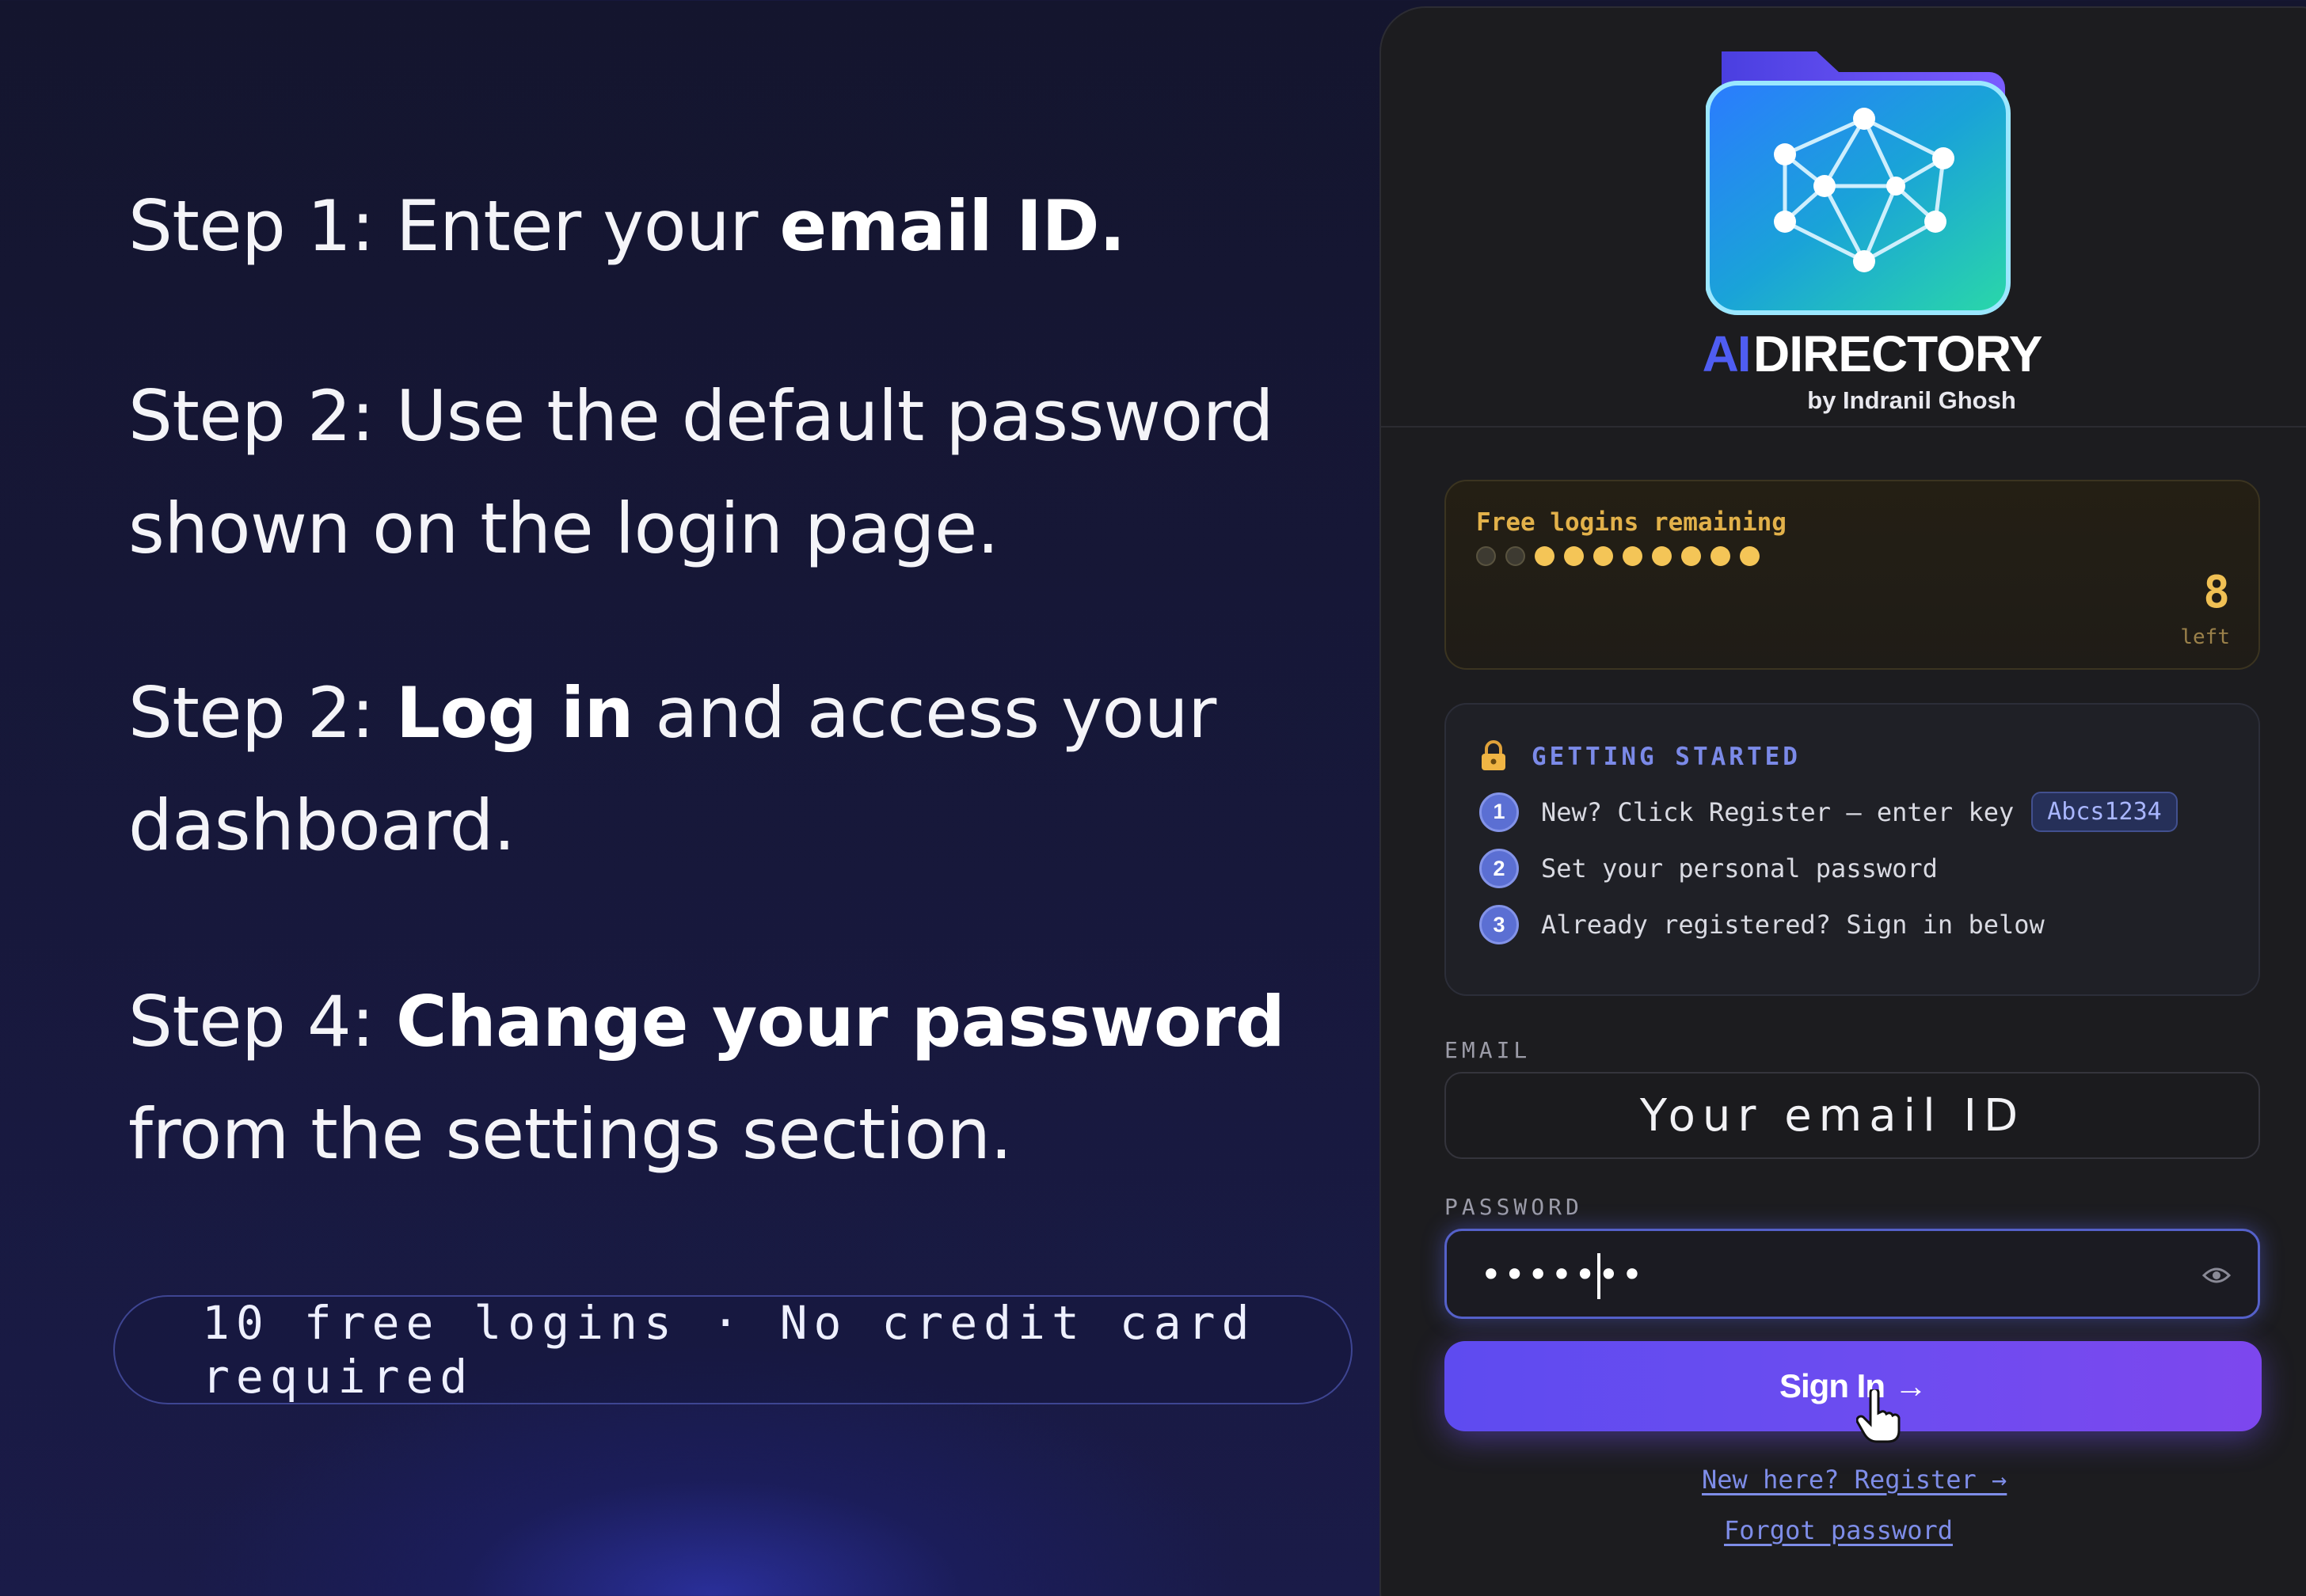 The image size is (2306, 1596). Describe the element at coordinates (1598, 1276) in the screenshot. I see `text-caret` at that location.